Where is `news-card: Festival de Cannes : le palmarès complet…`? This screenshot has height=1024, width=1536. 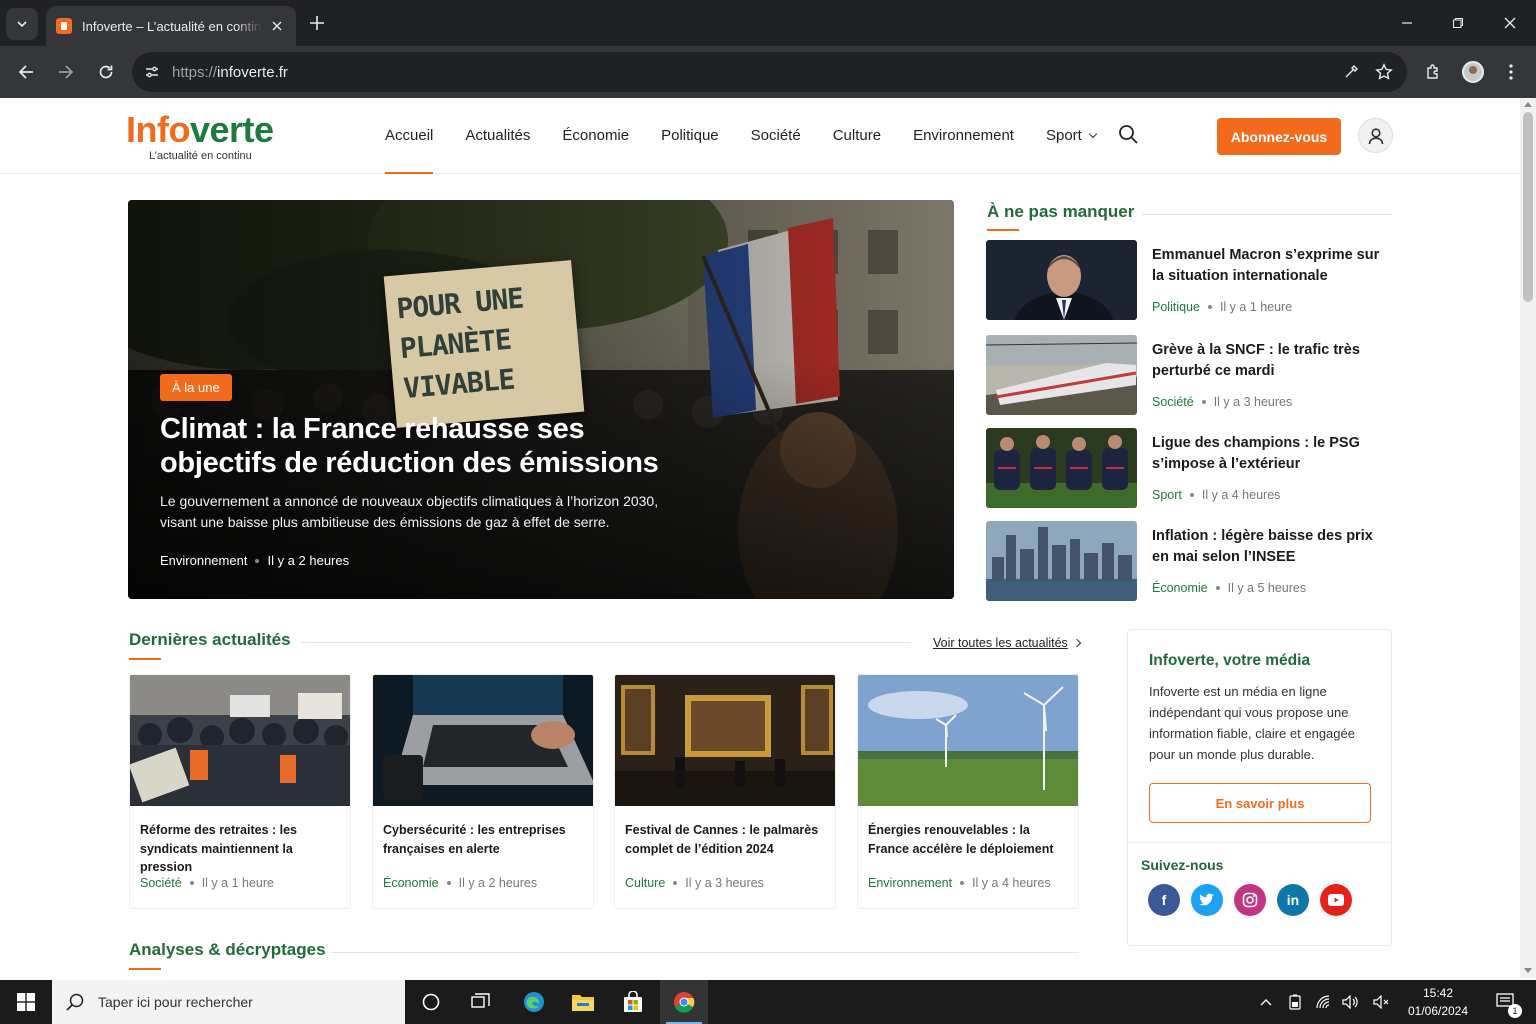 news-card: Festival de Cannes : le palmarès complet… is located at coordinates (725, 791).